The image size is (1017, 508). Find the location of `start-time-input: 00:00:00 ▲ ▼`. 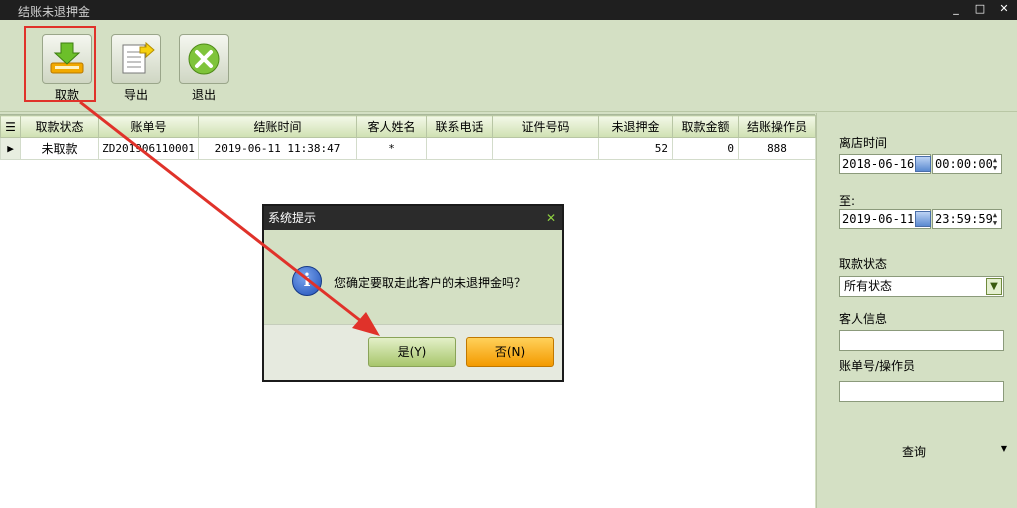

start-time-input: 00:00:00 ▲ ▼ is located at coordinates (967, 164).